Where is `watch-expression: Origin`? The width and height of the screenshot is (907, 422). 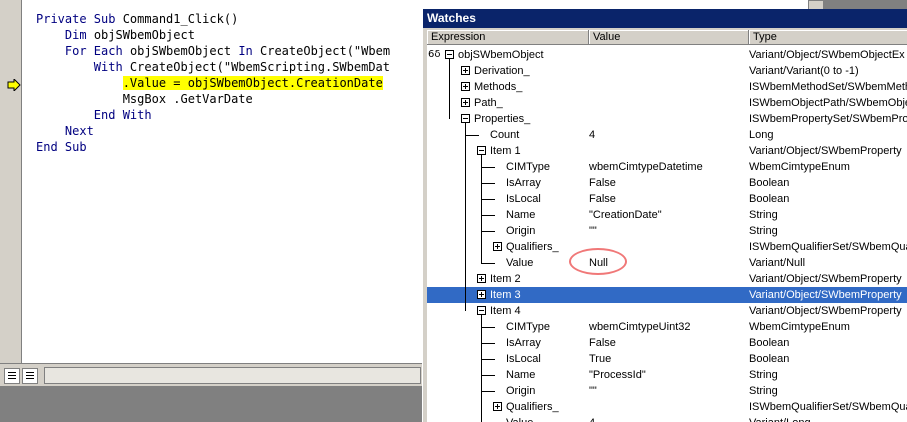 watch-expression: Origin is located at coordinates (521, 391).